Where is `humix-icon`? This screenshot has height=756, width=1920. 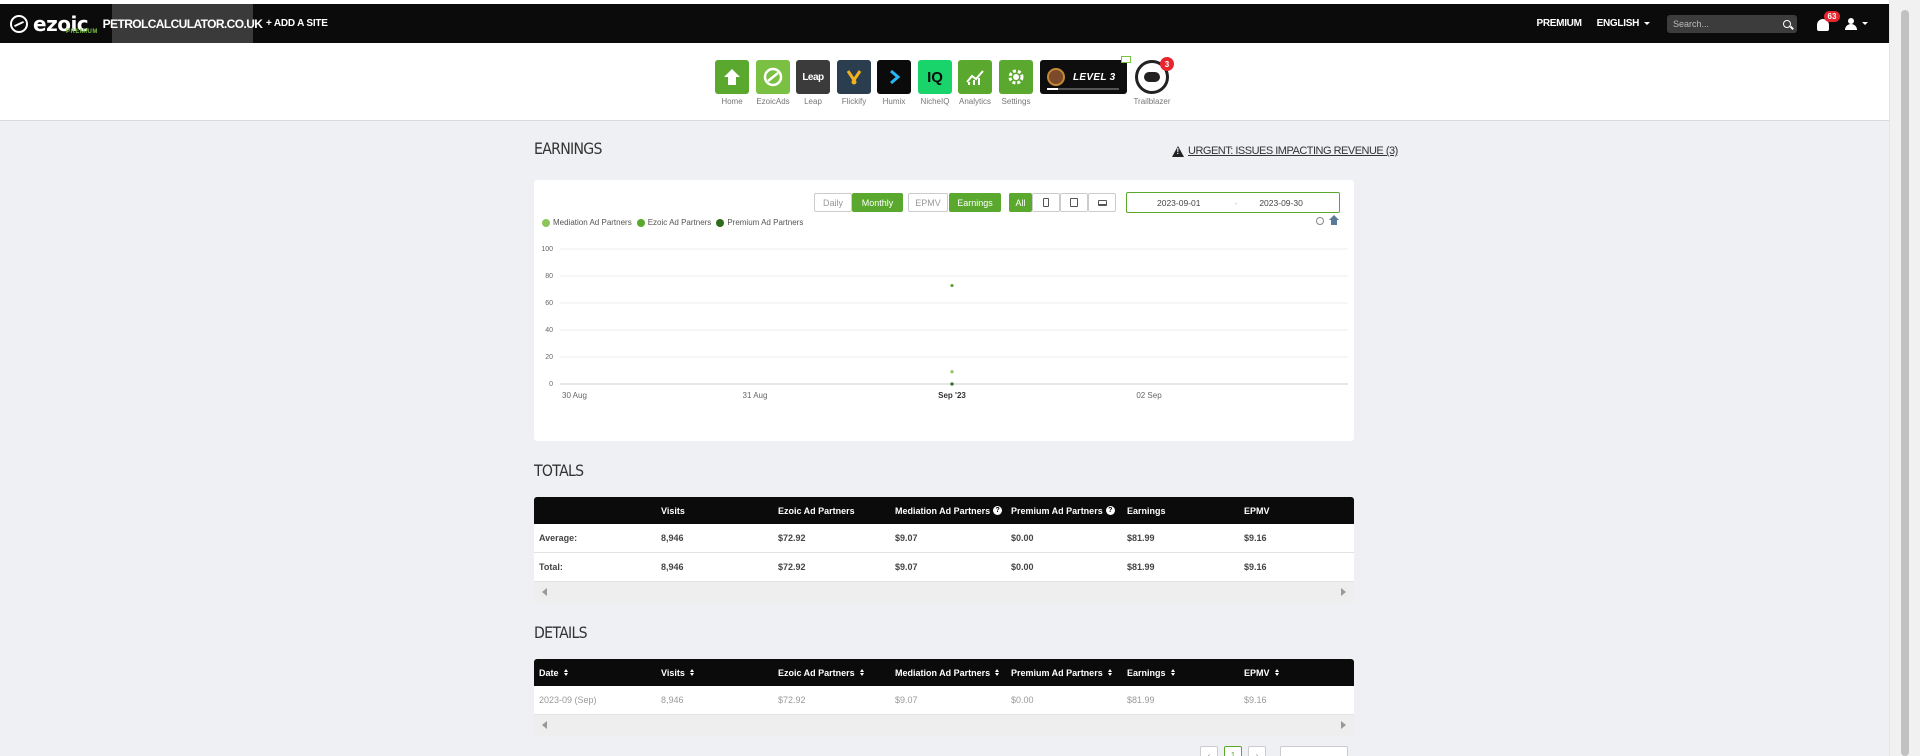
humix-icon is located at coordinates (894, 77).